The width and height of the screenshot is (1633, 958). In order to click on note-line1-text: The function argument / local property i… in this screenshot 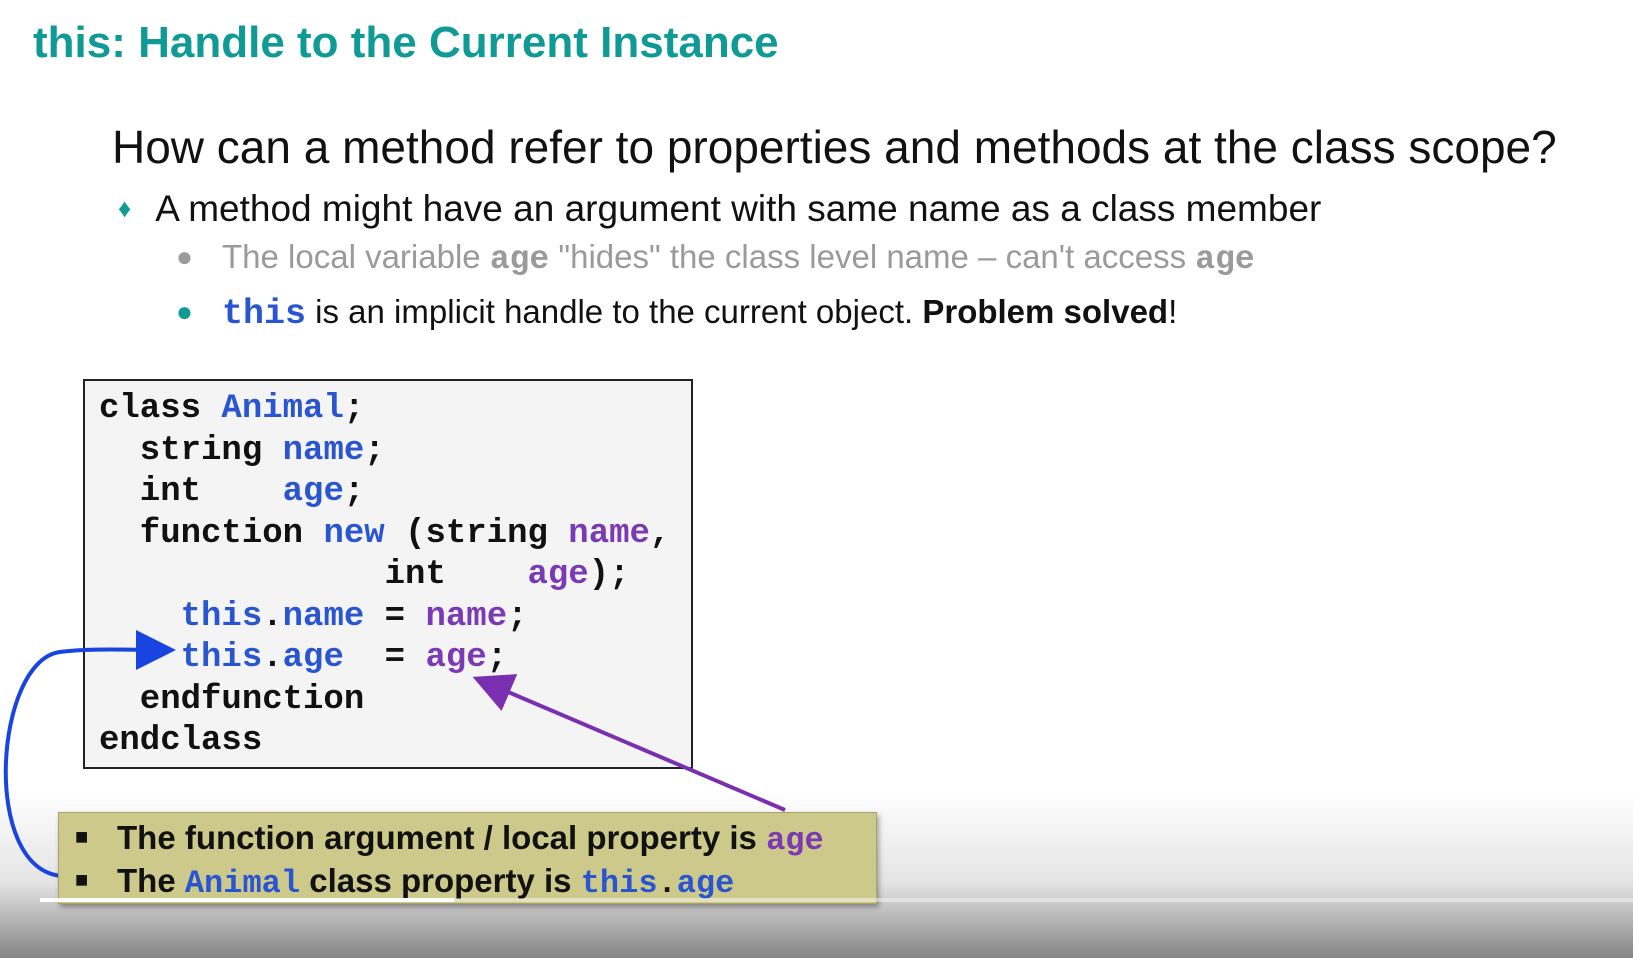, I will do `click(442, 837)`.